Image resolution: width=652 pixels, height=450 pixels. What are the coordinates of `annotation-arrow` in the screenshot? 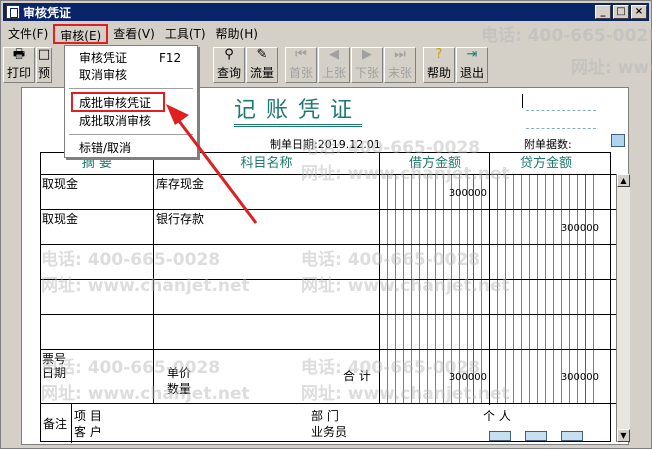 It's located at (212, 164).